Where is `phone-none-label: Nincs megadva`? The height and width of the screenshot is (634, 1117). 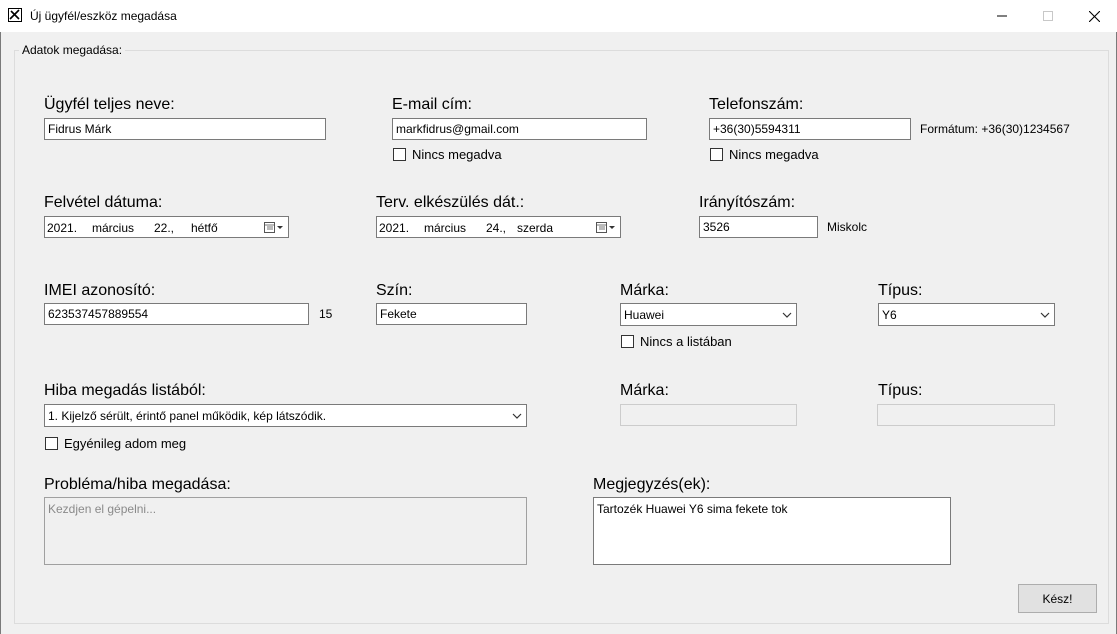 phone-none-label: Nincs megadva is located at coordinates (774, 154).